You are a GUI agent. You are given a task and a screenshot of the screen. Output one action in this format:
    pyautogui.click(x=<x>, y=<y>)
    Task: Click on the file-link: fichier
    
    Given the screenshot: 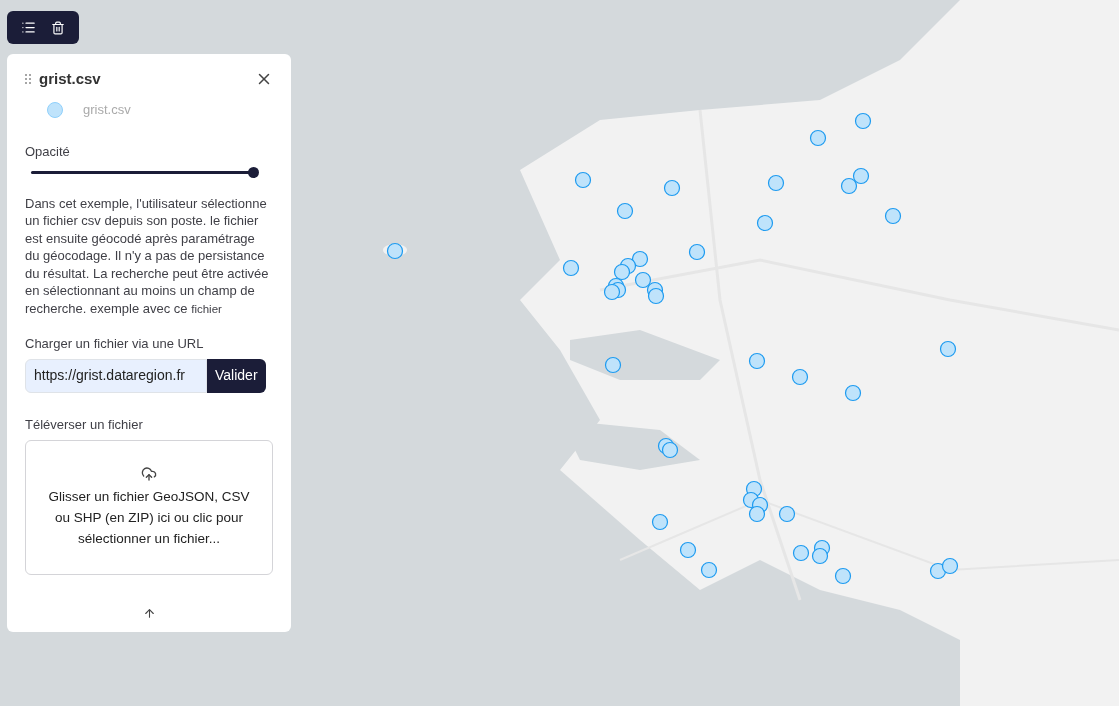 What is the action you would take?
    pyautogui.click(x=206, y=308)
    